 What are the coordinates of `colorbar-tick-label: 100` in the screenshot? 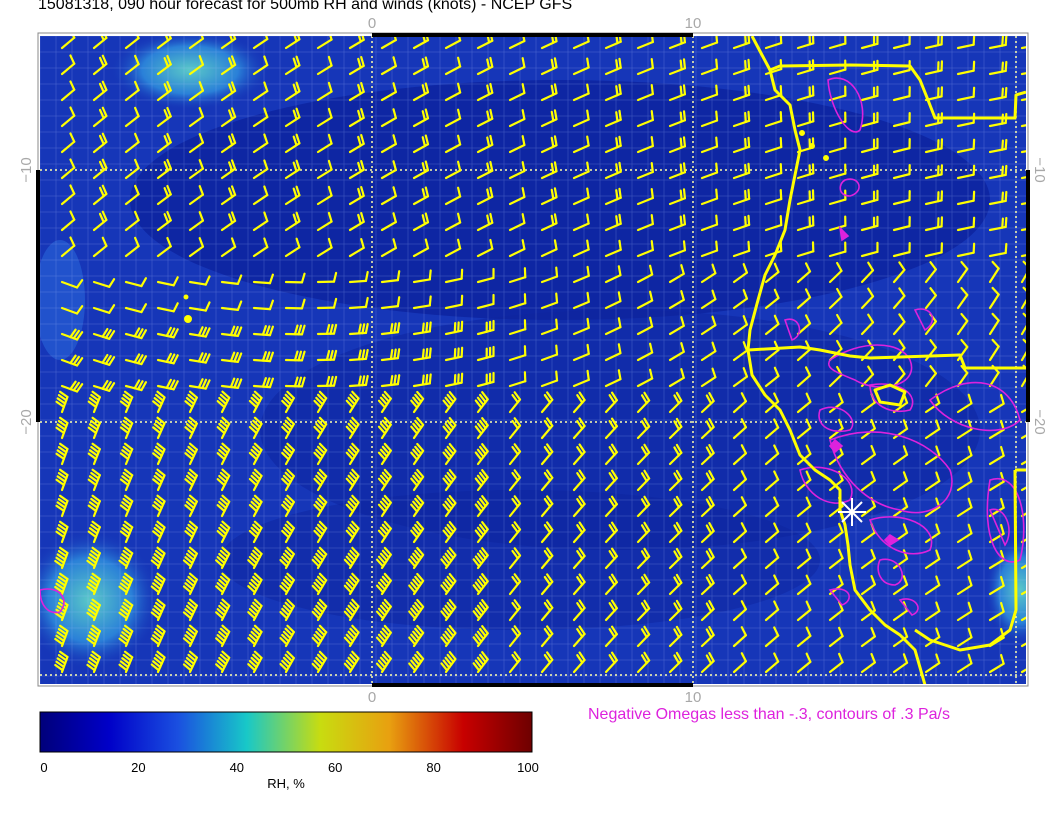 It's located at (528, 767).